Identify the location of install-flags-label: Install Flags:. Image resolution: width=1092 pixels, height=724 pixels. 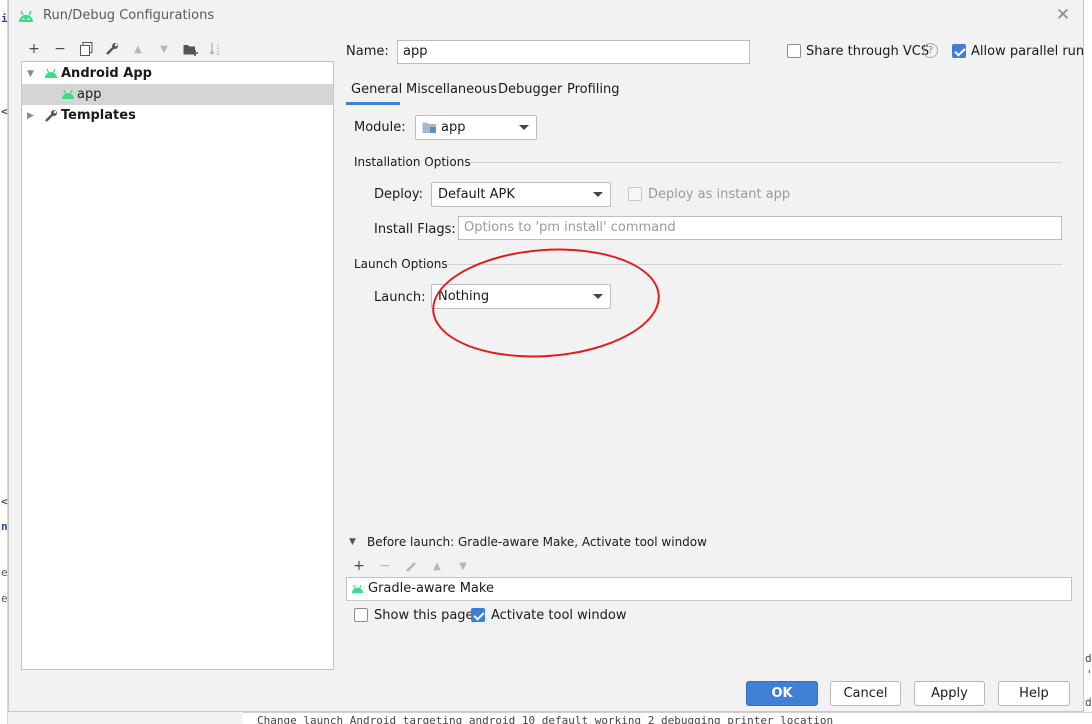
(415, 229).